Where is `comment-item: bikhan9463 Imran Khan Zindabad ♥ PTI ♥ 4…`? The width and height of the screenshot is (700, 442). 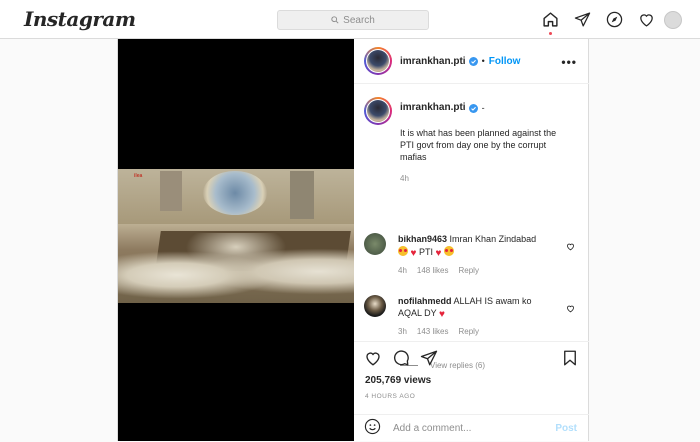 comment-item: bikhan9463 Imran Khan Zindabad ♥ PTI ♥ 4… is located at coordinates (471, 255).